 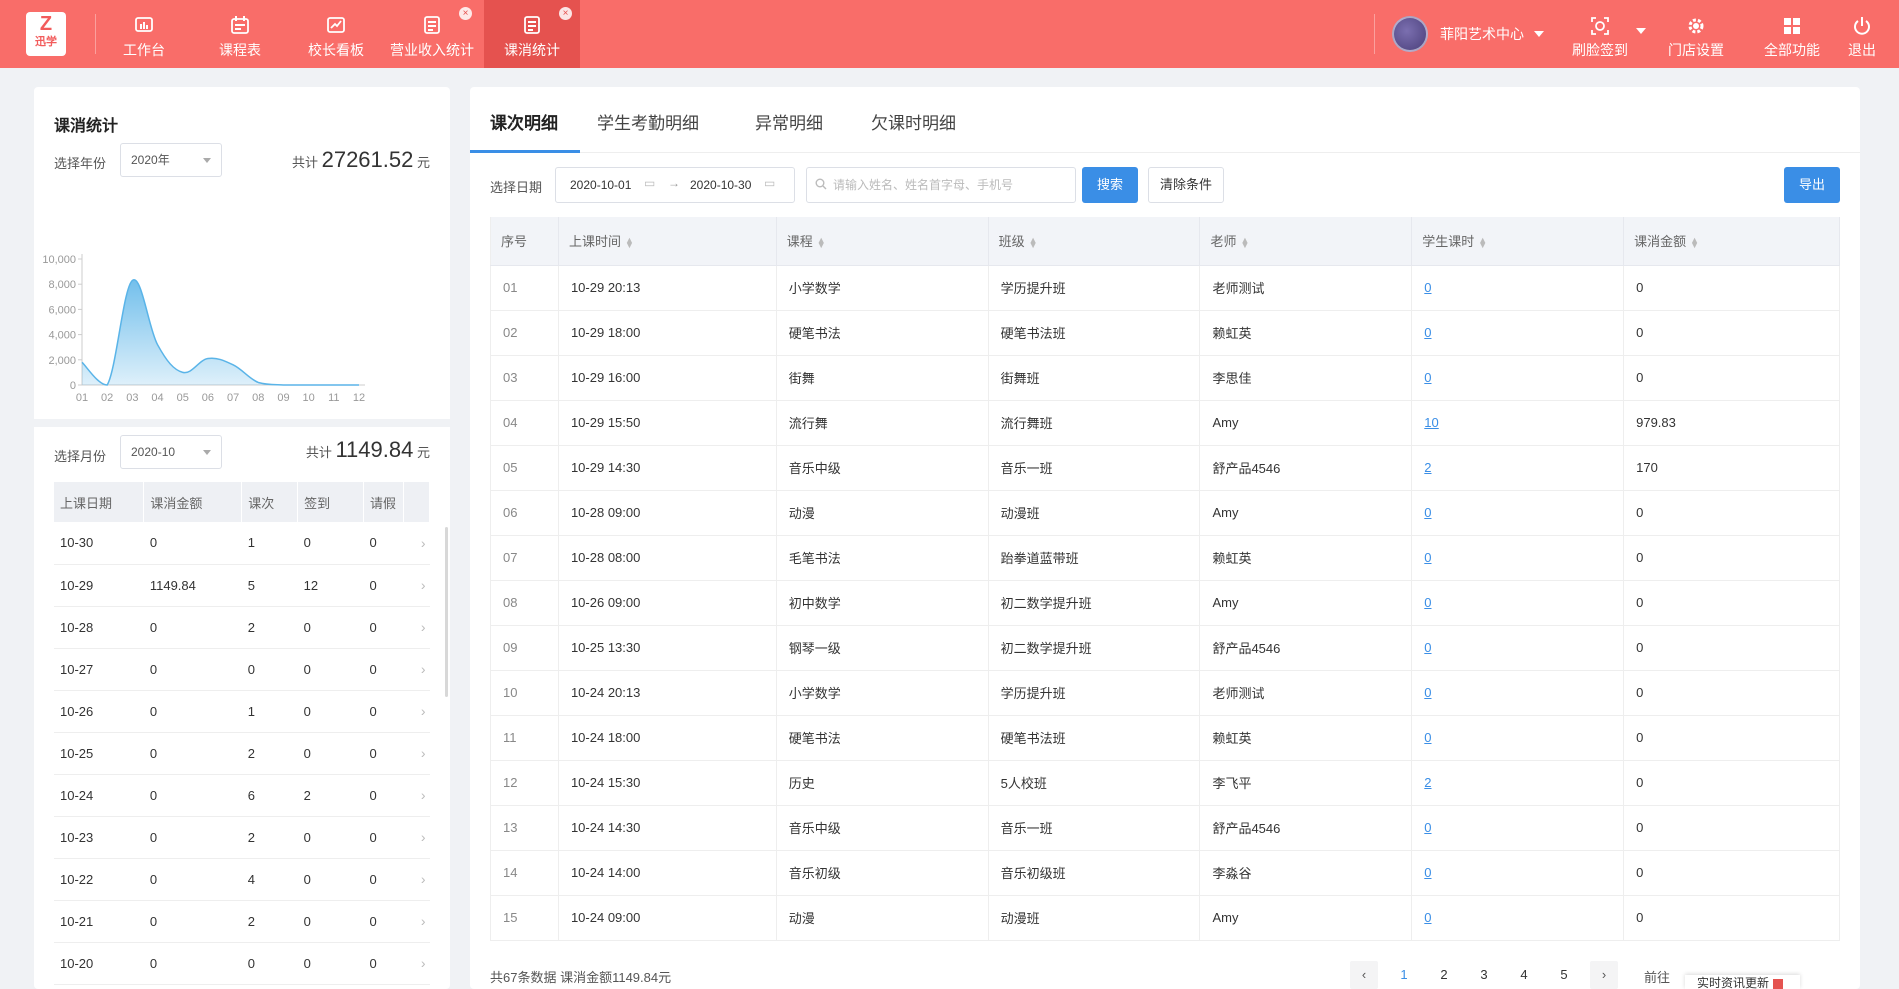 What do you see at coordinates (46, 34) in the screenshot?
I see `app-logo: Z 迅学` at bounding box center [46, 34].